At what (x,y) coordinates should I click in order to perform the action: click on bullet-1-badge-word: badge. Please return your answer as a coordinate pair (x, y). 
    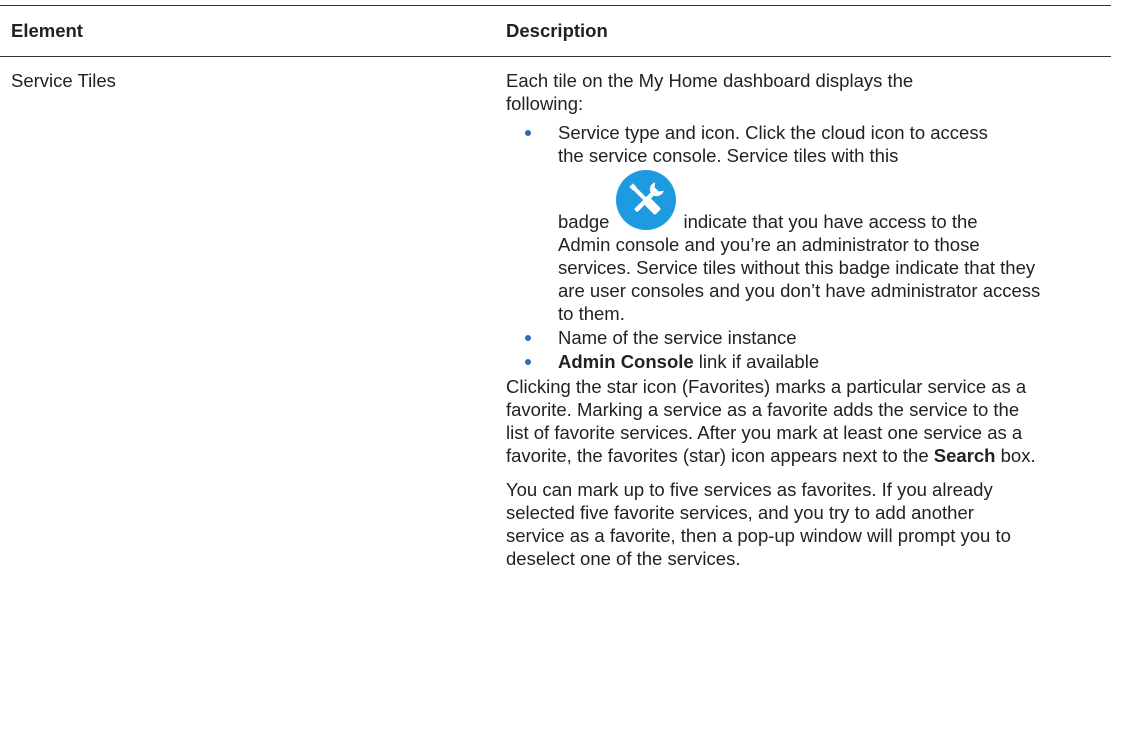
    Looking at the image, I should click on (584, 221).